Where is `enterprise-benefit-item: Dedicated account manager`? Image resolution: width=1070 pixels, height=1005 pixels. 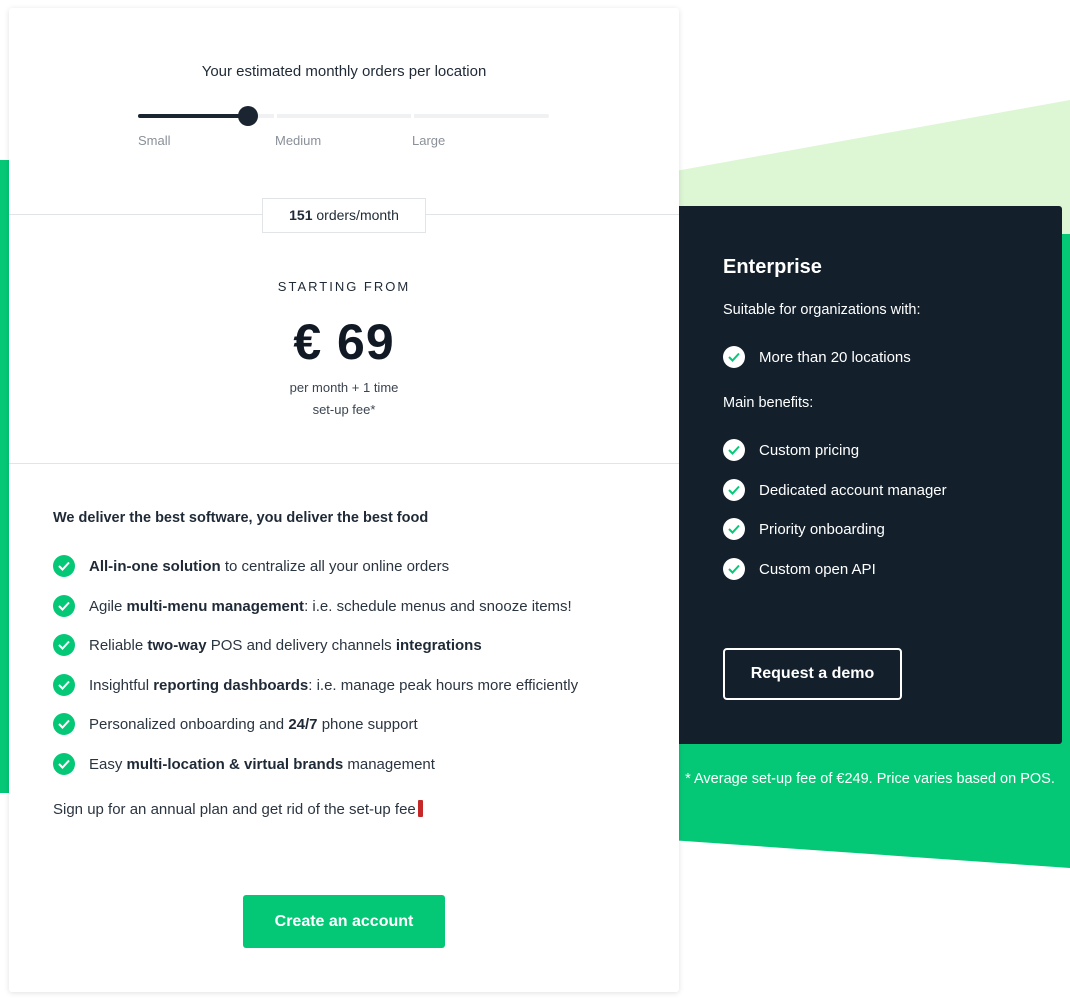
enterprise-benefit-item: Dedicated account manager is located at coordinates (835, 490).